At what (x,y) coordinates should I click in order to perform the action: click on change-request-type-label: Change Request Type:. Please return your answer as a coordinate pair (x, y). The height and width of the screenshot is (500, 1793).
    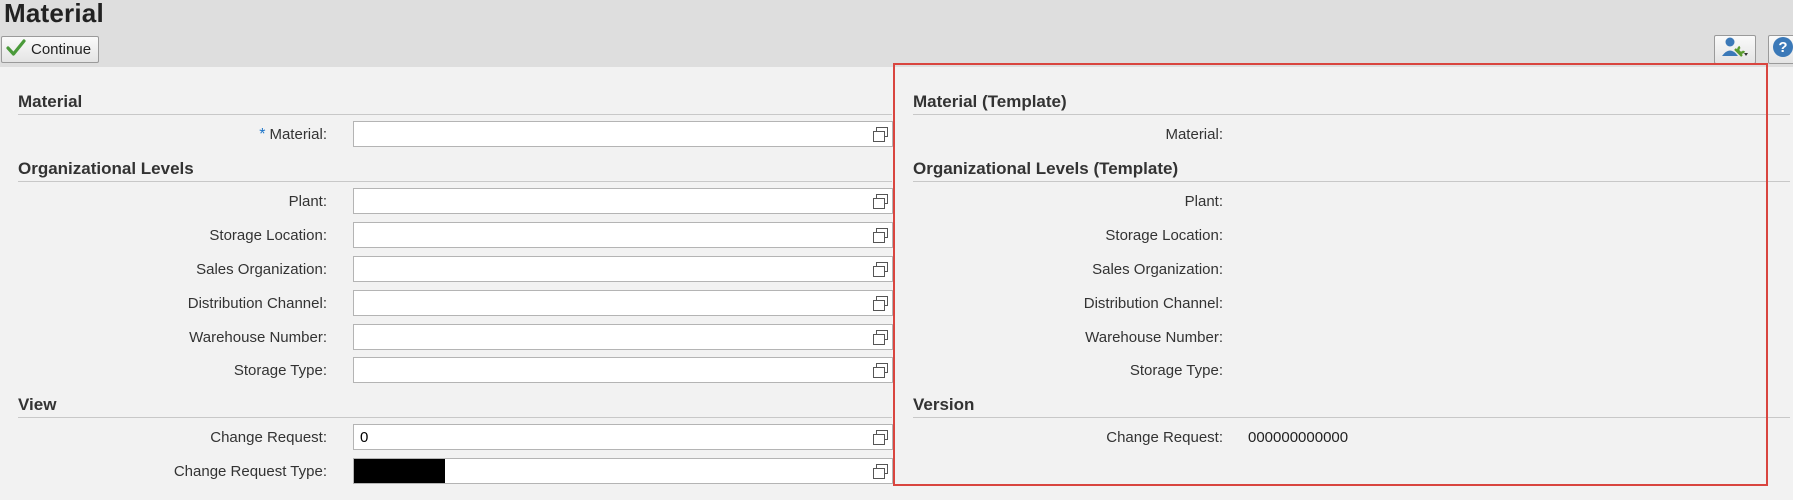
    Looking at the image, I should click on (250, 471).